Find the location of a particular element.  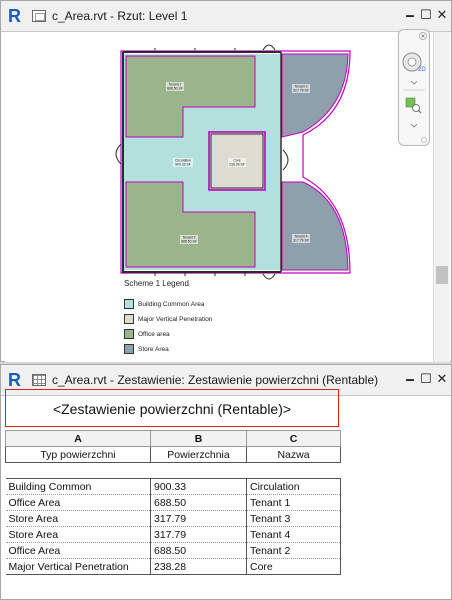

floor-plan-view-icon is located at coordinates (39, 16).